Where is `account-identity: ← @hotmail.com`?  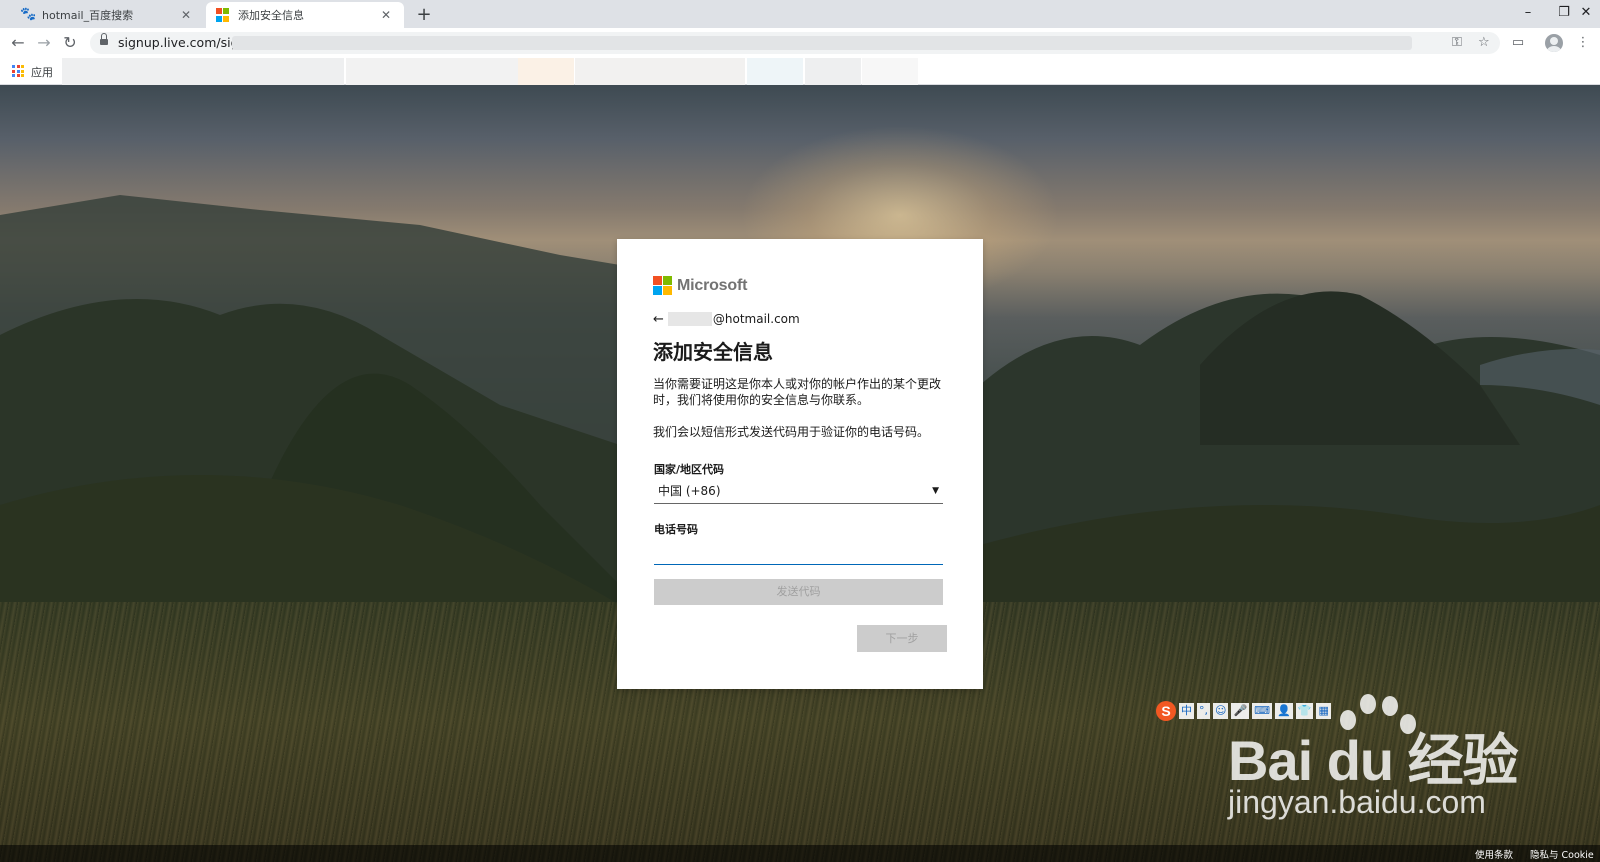 account-identity: ← @hotmail.com is located at coordinates (726, 319).